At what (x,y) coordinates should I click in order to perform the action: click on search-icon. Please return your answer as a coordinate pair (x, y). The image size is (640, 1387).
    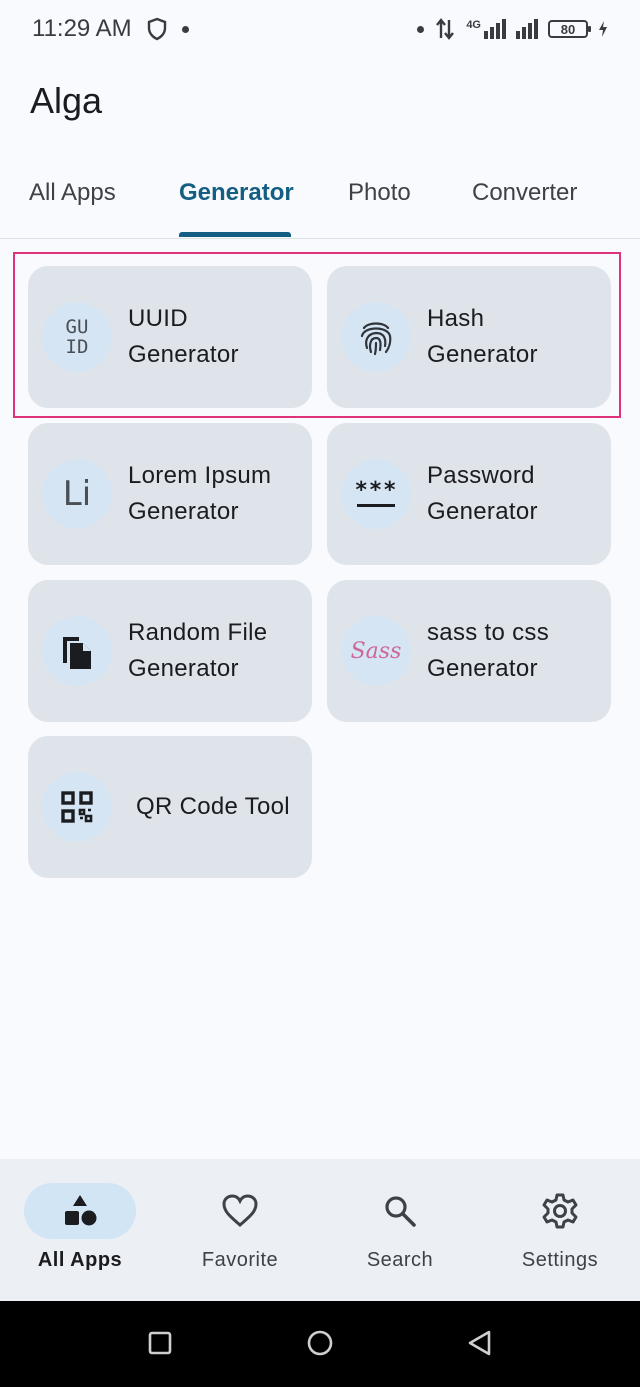
    Looking at the image, I should click on (400, 1211).